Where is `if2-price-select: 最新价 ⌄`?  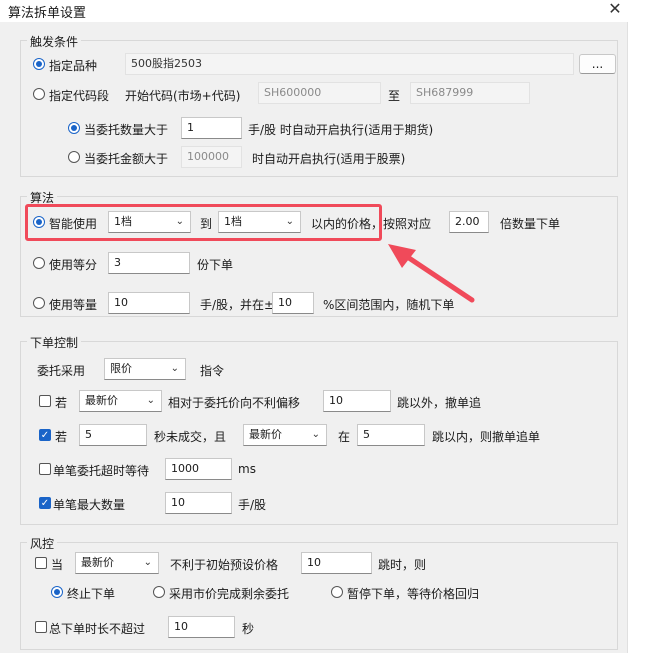
if2-price-select: 最新价 ⌄ is located at coordinates (285, 435).